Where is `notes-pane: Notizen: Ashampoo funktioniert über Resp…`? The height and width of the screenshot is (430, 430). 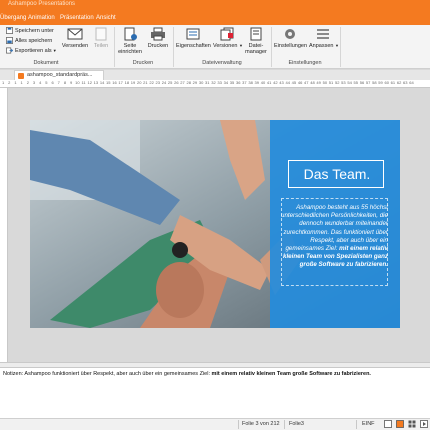 notes-pane: Notizen: Ashampoo funktioniert über Resp… is located at coordinates (215, 393).